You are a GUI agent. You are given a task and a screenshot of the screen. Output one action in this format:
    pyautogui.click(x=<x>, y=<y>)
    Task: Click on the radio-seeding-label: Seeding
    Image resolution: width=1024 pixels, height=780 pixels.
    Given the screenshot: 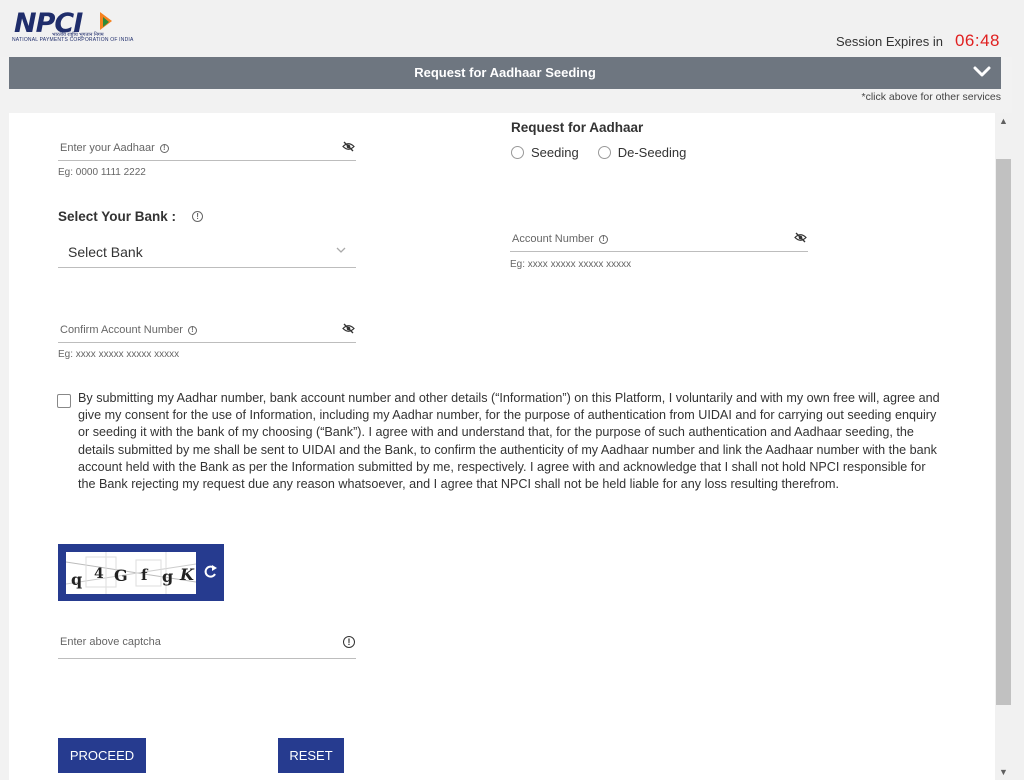 What is the action you would take?
    pyautogui.click(x=555, y=152)
    